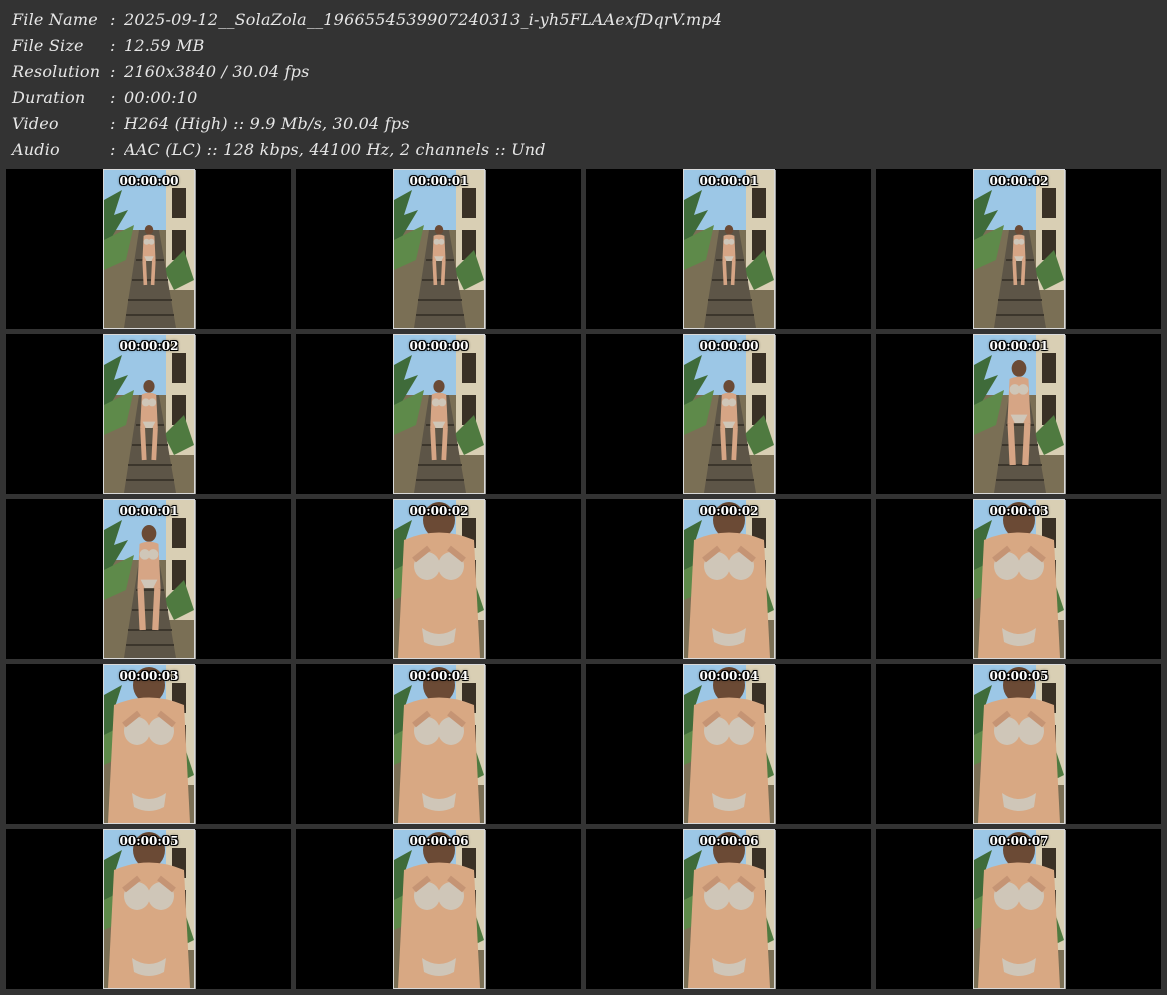 This screenshot has height=995, width=1167. I want to click on info-row: File Size : 12.59 MB, so click(582, 46).